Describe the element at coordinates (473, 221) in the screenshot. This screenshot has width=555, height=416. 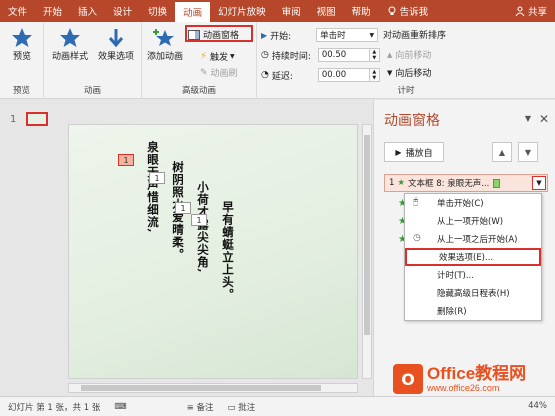
I see `menu-start-with-previous: 从上一项开始(W)` at that location.